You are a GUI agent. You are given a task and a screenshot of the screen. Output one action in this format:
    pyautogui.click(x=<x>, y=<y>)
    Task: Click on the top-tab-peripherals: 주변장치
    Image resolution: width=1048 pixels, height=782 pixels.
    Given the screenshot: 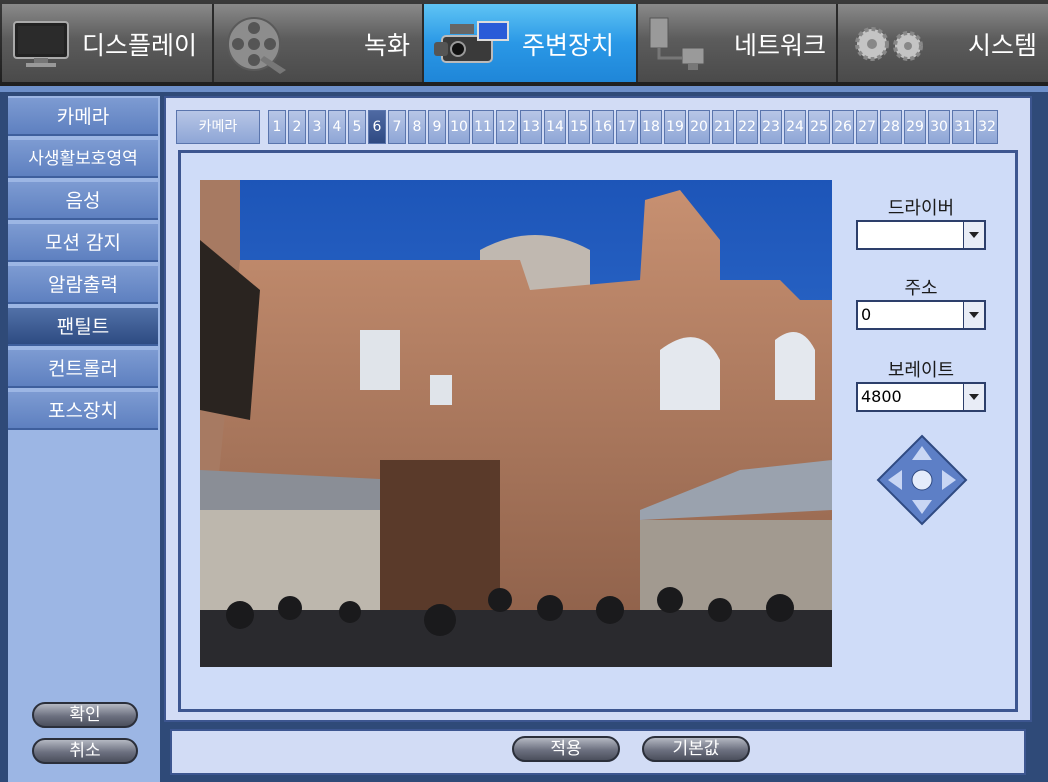 What is the action you would take?
    pyautogui.click(x=531, y=43)
    